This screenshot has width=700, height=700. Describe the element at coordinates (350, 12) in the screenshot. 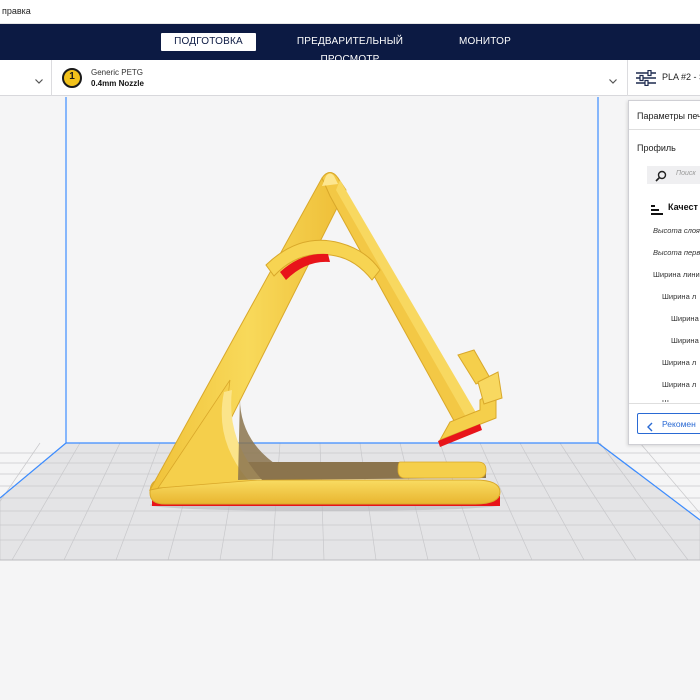

I see `menu-bar: правка` at that location.